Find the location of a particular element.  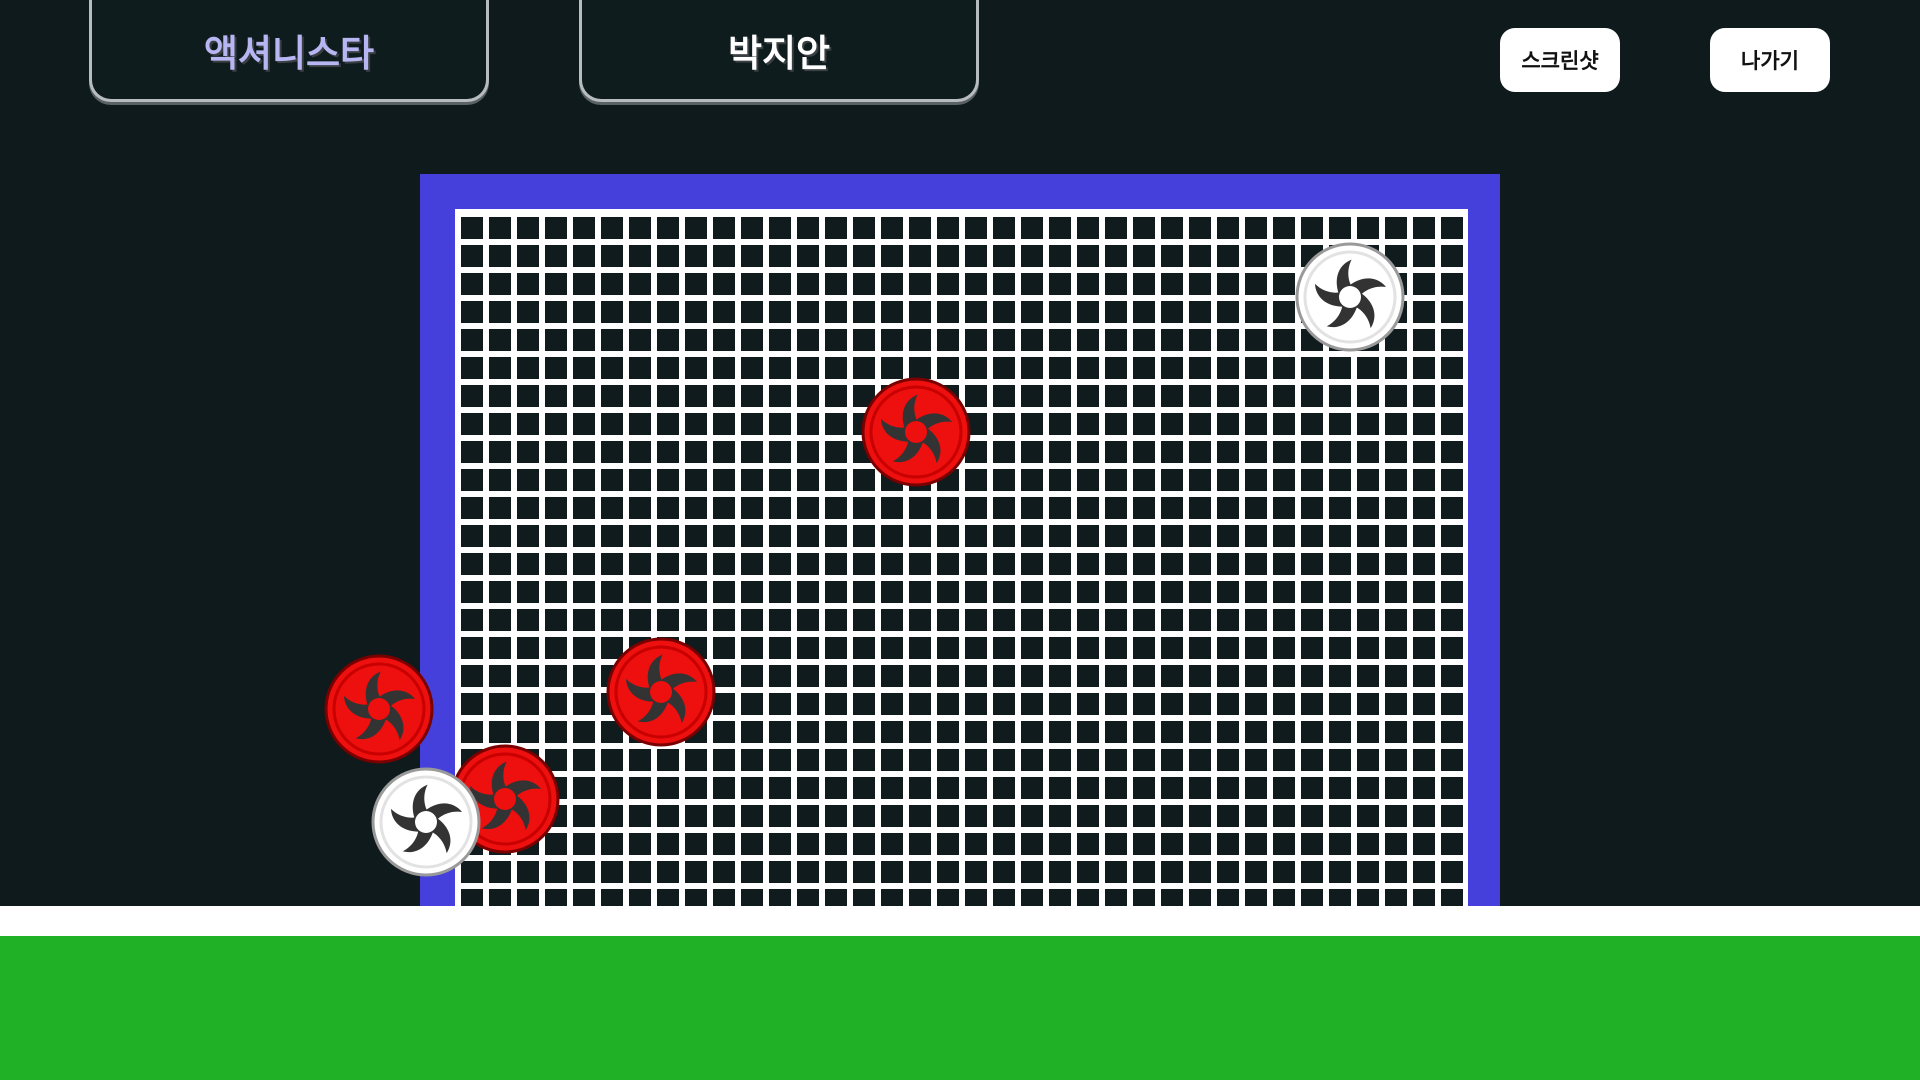

player-name-tab: 박지안 is located at coordinates (779, 51).